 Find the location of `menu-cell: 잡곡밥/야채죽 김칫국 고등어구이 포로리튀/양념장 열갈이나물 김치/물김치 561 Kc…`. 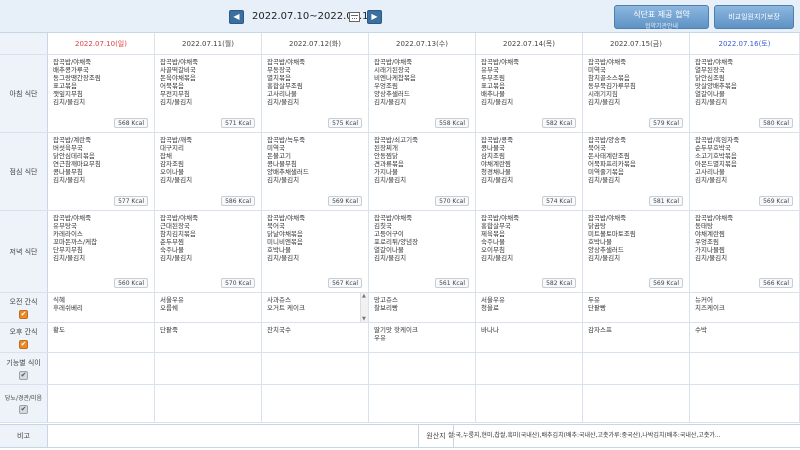

menu-cell: 잡곡밥/야채죽 김칫국 고등어구이 포로리튀/양념장 열갈이나물 김치/물김치 561 Kc… is located at coordinates (422, 251).